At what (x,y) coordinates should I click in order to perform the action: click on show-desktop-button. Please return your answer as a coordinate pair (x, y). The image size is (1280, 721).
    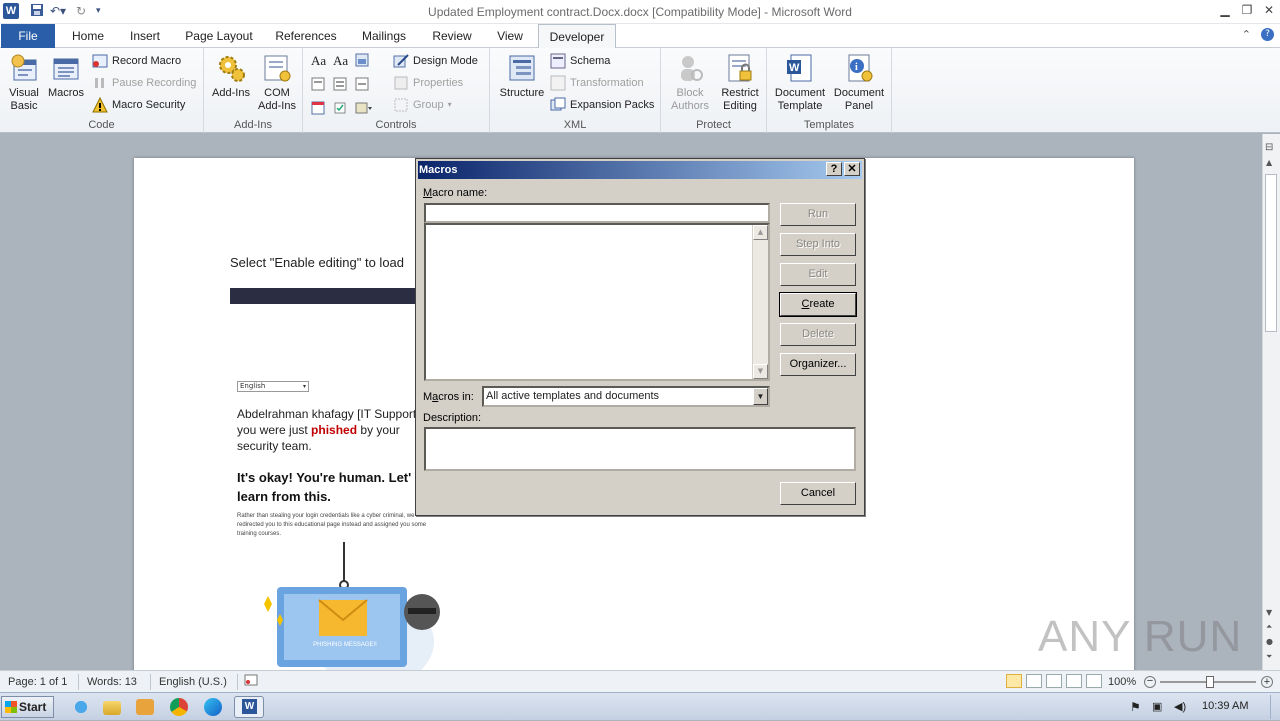
    Looking at the image, I should click on (1275, 707).